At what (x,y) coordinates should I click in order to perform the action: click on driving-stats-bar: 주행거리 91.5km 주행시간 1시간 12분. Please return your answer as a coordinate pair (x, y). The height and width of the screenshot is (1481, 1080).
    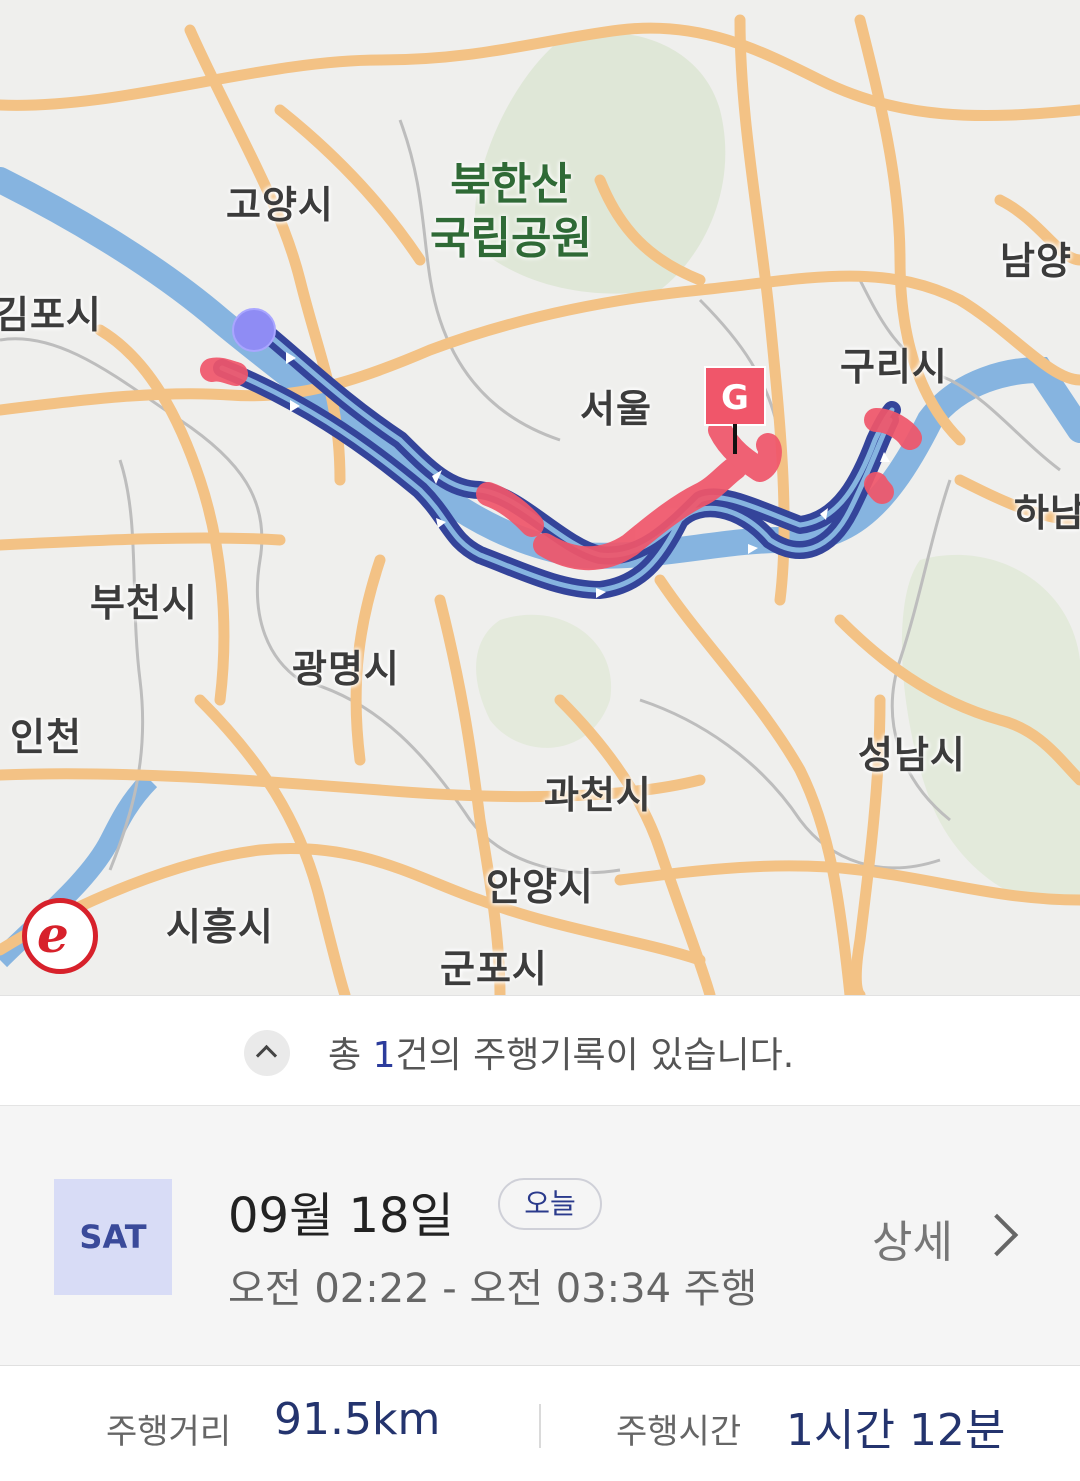
    Looking at the image, I should click on (540, 1423).